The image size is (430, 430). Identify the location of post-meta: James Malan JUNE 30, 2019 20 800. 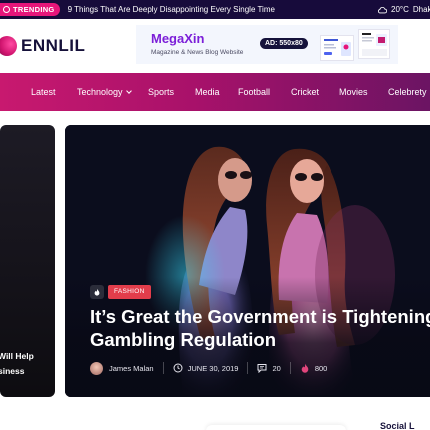
(208, 368).